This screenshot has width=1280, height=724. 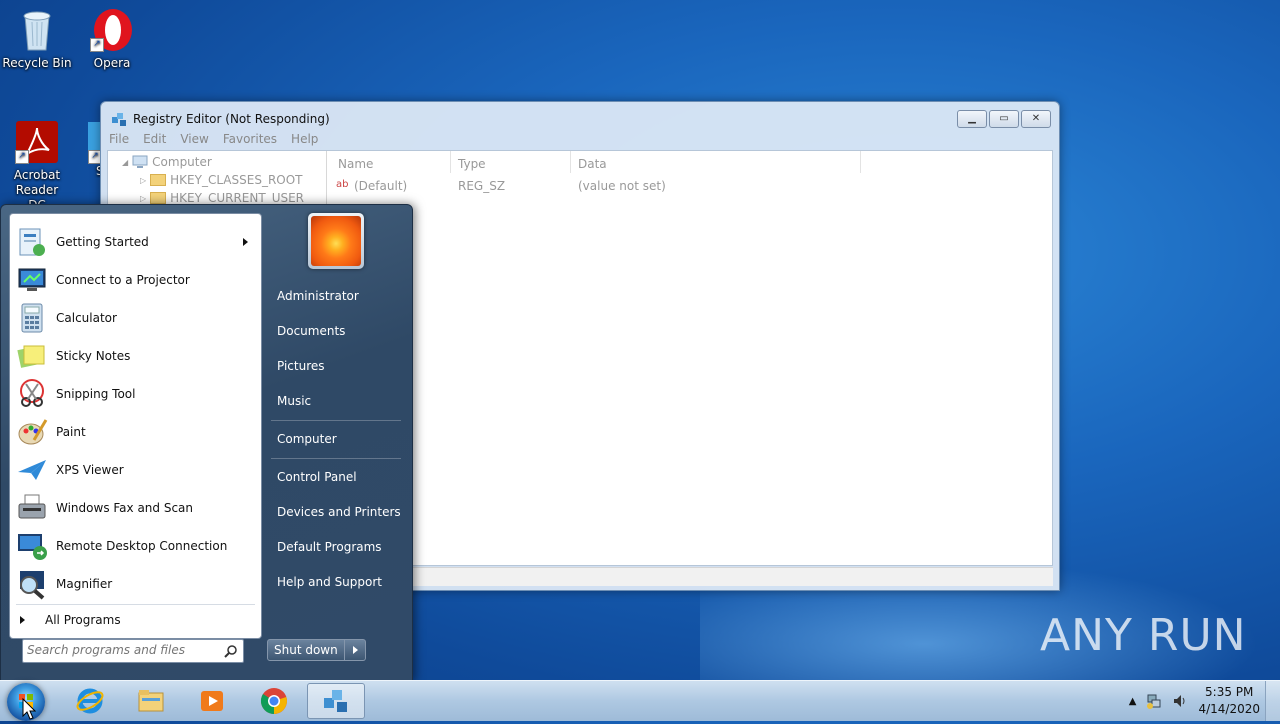 What do you see at coordinates (1004, 119) in the screenshot?
I see `maximize-button: ▭` at bounding box center [1004, 119].